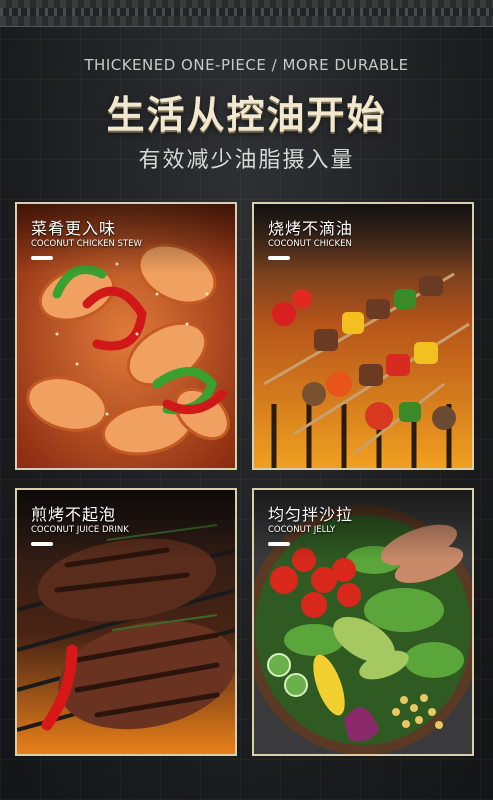  I want to click on card-subtitle: COCONUT CHICKEN STEW, so click(86, 244).